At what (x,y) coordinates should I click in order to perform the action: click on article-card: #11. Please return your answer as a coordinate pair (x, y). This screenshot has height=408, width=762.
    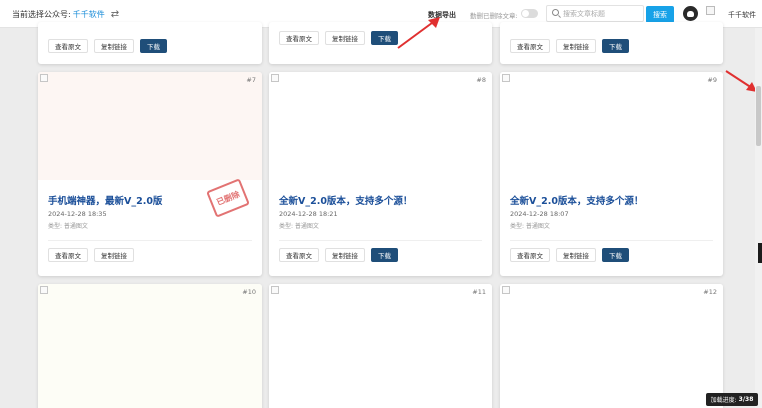
    Looking at the image, I should click on (380, 346).